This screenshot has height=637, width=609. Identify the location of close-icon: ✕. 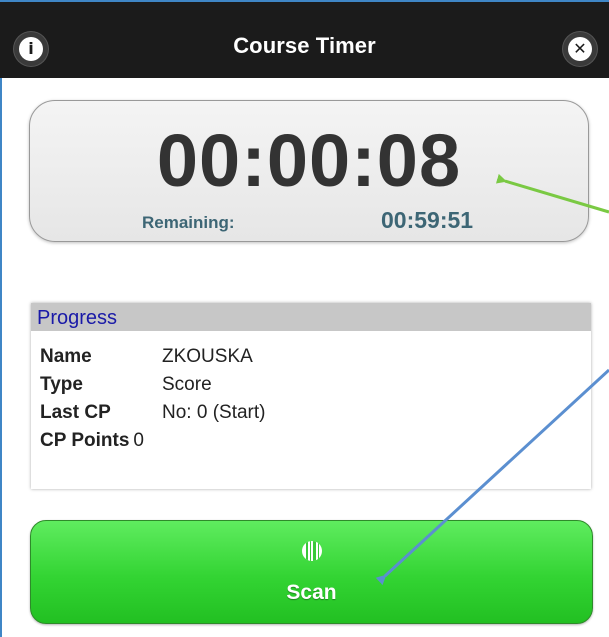
(580, 49).